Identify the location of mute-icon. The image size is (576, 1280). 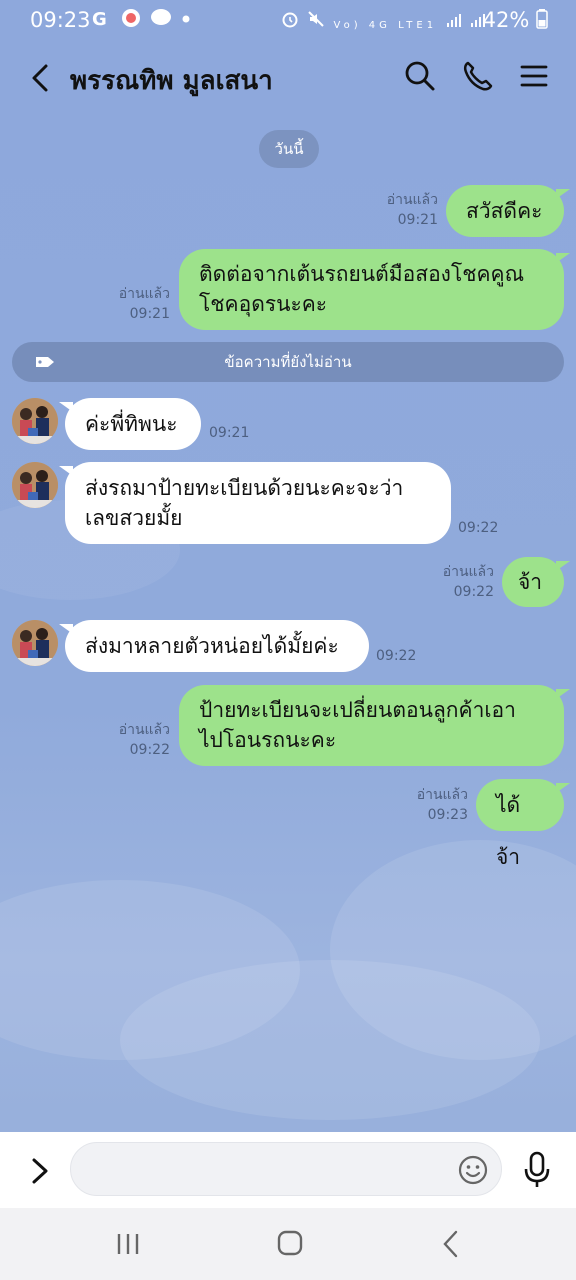
(316, 19).